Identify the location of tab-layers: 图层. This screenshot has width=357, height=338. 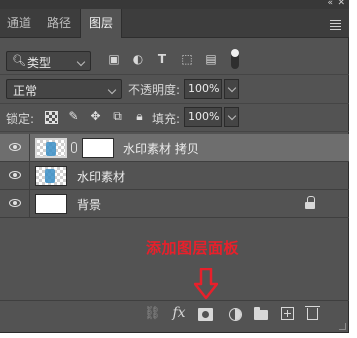
(101, 23).